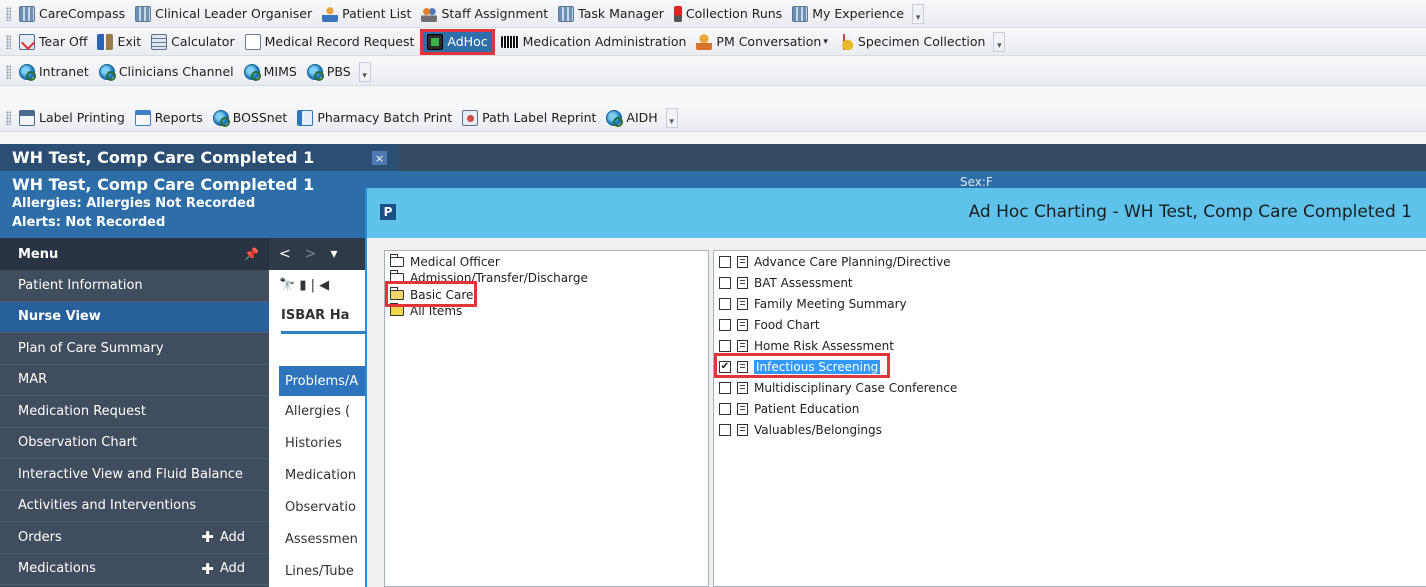 The width and height of the screenshot is (1426, 587). What do you see at coordinates (134, 254) in the screenshot?
I see `menu-header: Menu 📌` at bounding box center [134, 254].